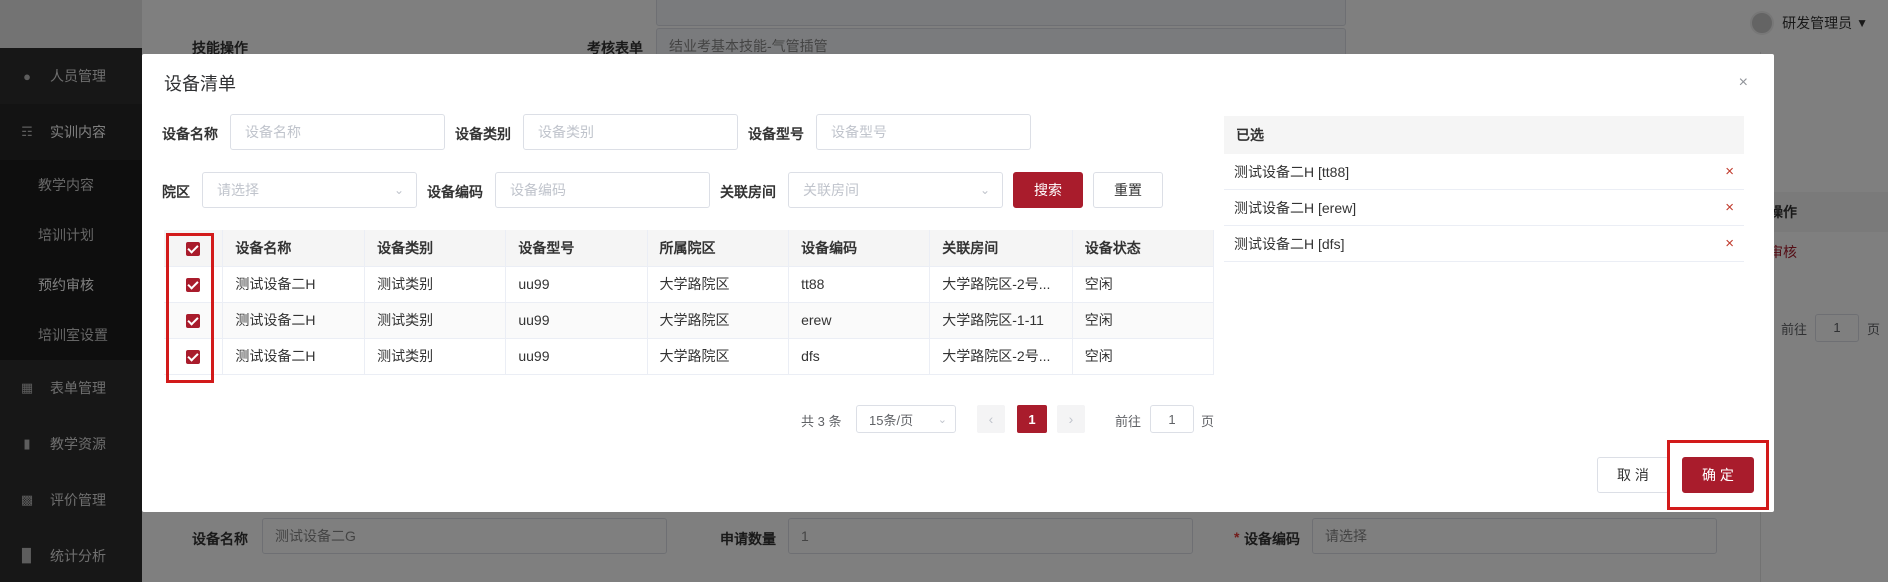 This screenshot has height=582, width=1888. I want to click on filter-campus-label: 院区, so click(176, 192).